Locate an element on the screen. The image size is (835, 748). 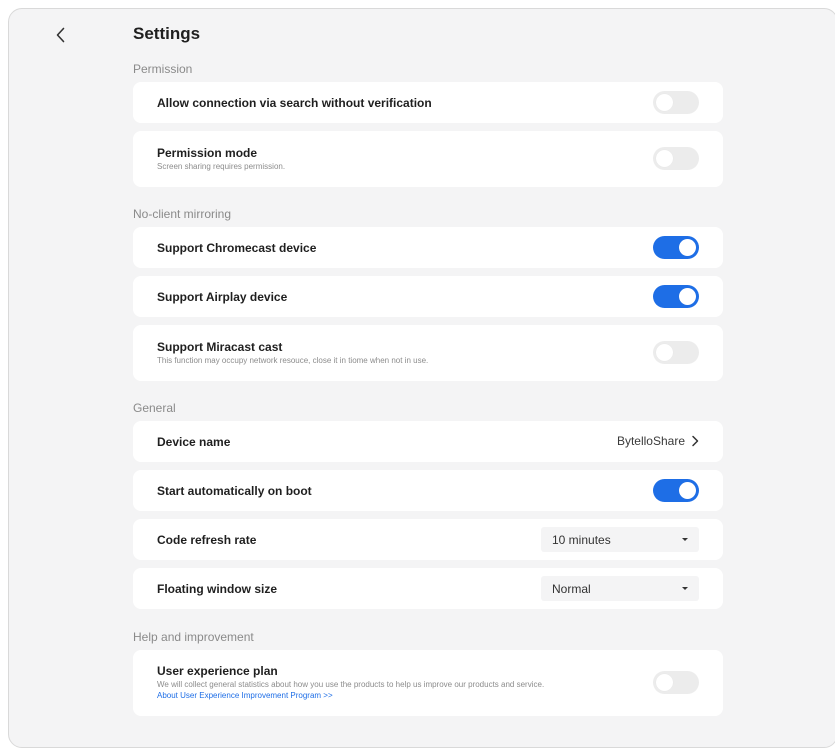
page-title: Settings is located at coordinates (167, 33).